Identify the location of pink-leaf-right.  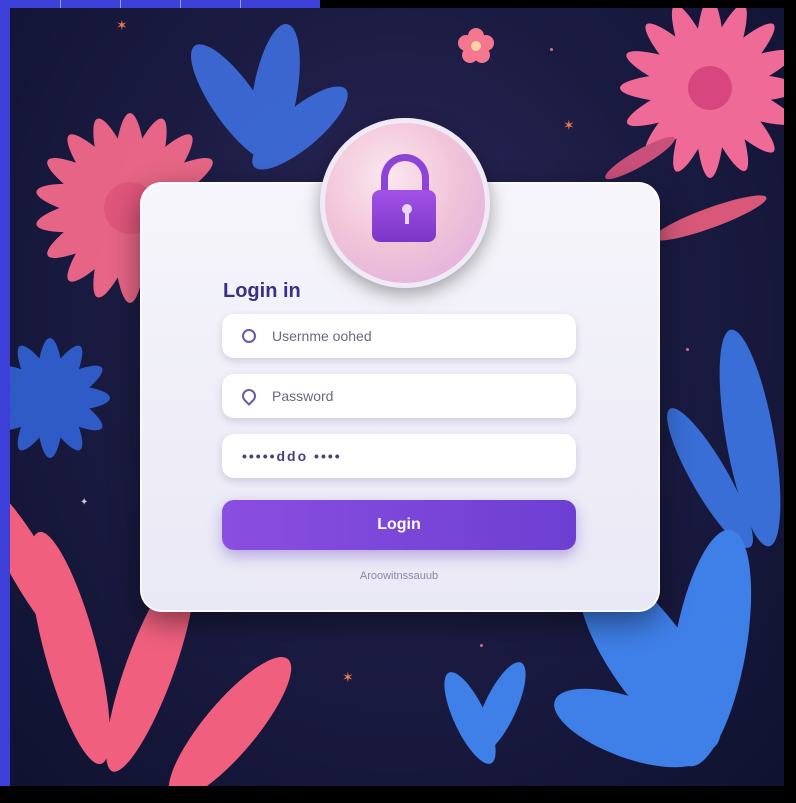
(710, 218).